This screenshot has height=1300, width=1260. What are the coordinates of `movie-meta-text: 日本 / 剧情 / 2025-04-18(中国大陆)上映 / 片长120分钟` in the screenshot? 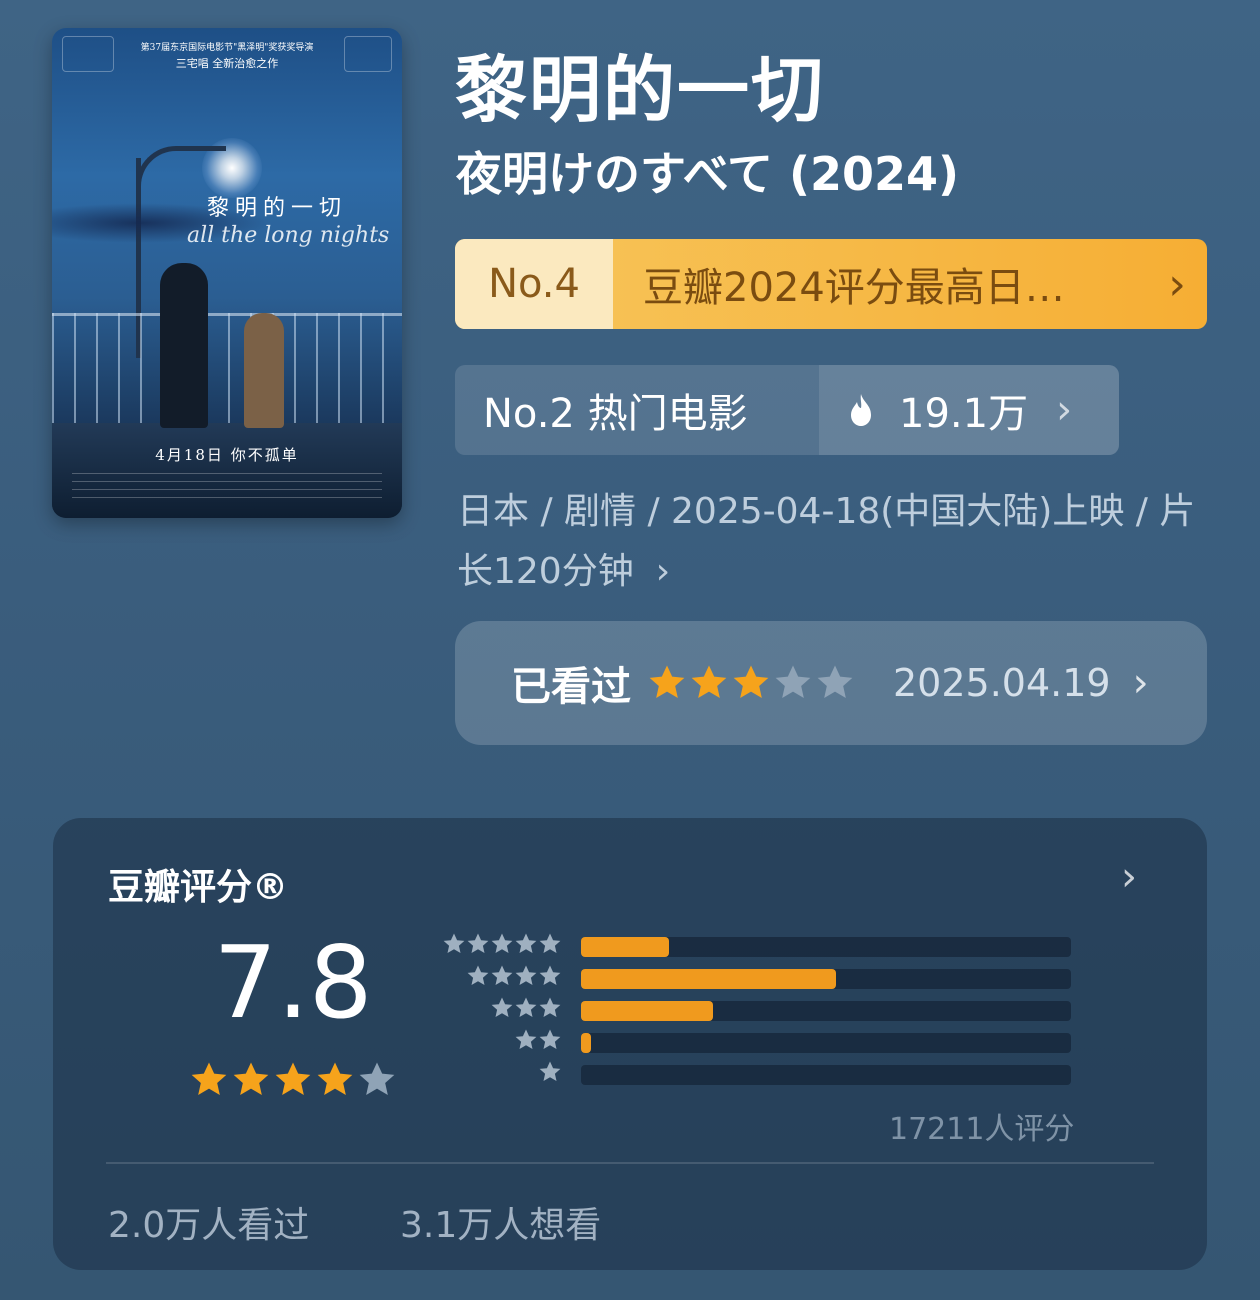 It's located at (826, 541).